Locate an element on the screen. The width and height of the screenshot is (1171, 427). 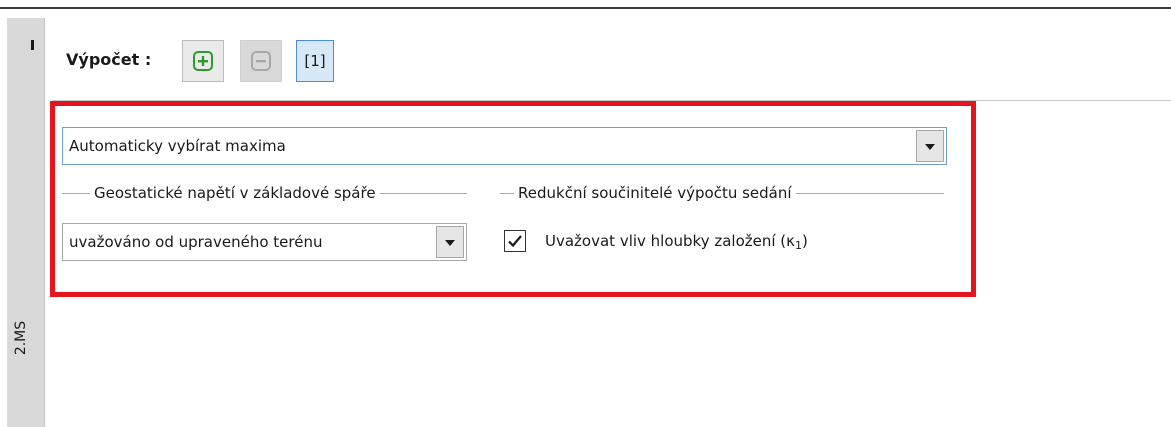
toolbar-separator is located at coordinates (611, 100).